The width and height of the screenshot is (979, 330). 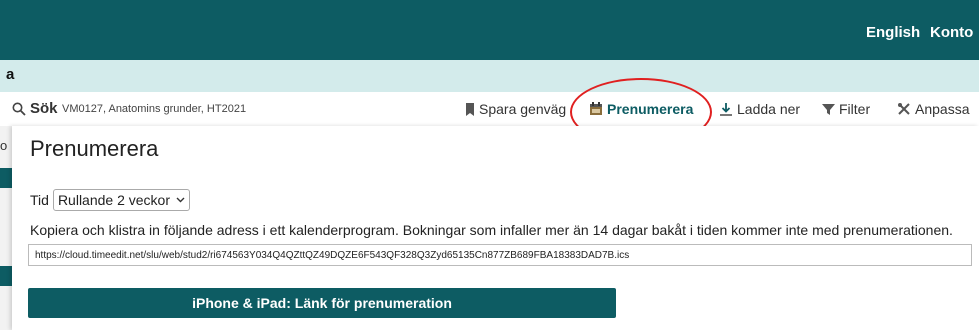 I want to click on search-label: Sök, so click(x=44, y=108).